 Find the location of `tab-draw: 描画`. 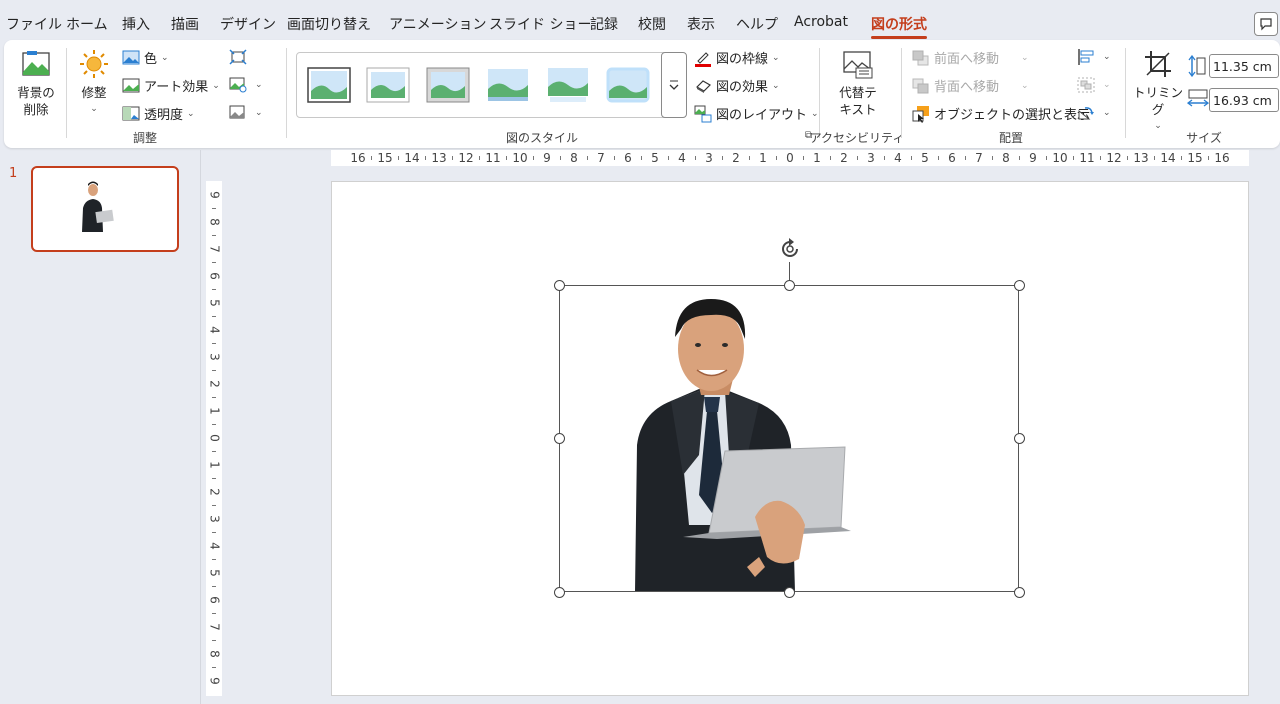

tab-draw: 描画 is located at coordinates (185, 24).